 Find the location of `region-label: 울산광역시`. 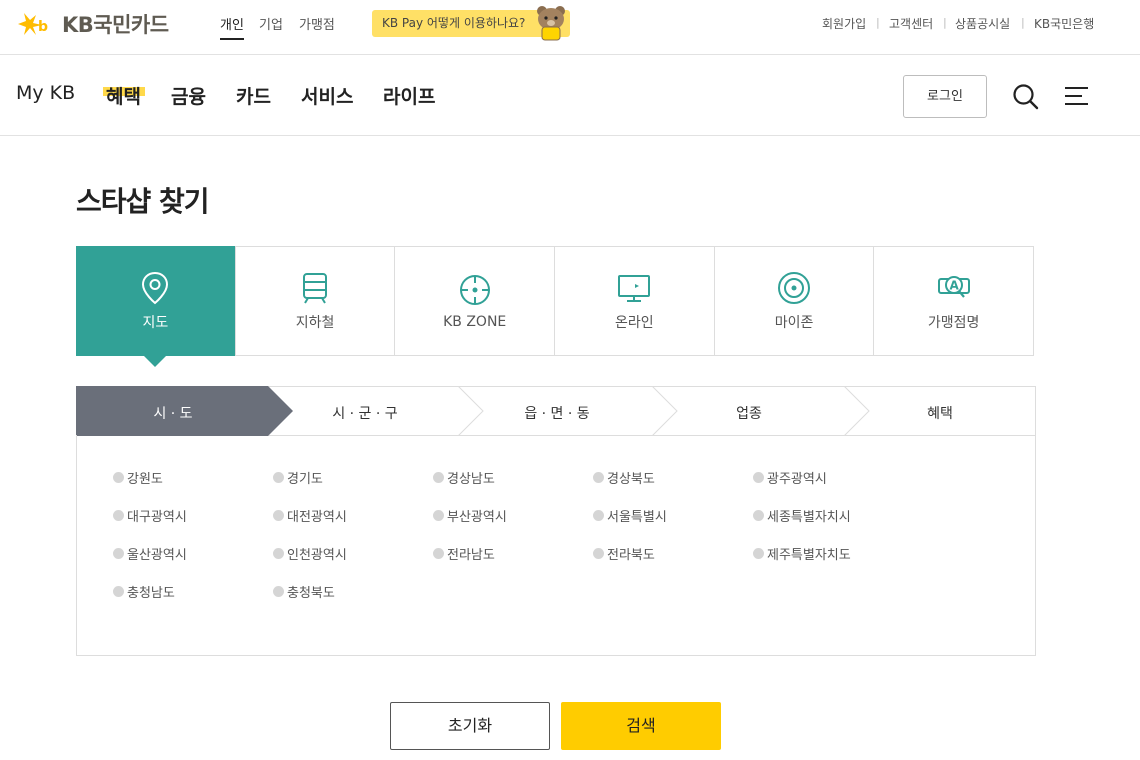

region-label: 울산광역시 is located at coordinates (157, 555).